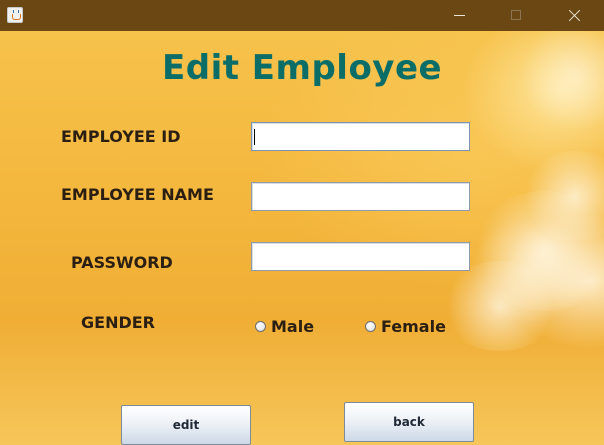  I want to click on gender-label: GENDER, so click(118, 322).